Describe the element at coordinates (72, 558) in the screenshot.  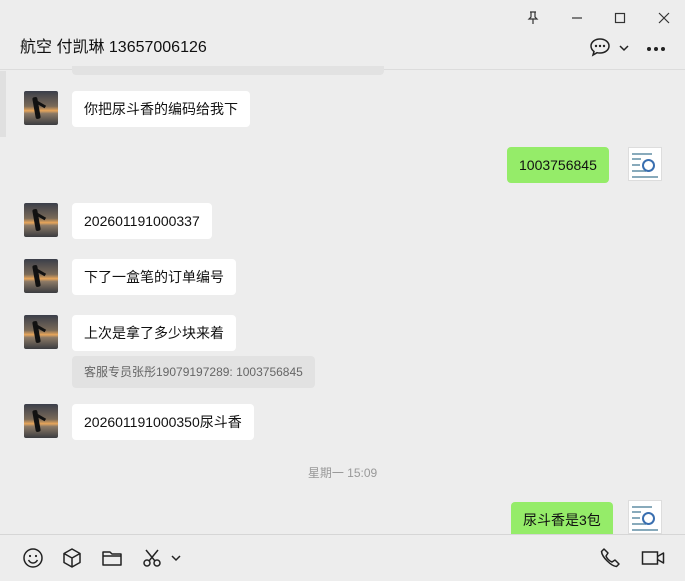
I see `package-icon` at that location.